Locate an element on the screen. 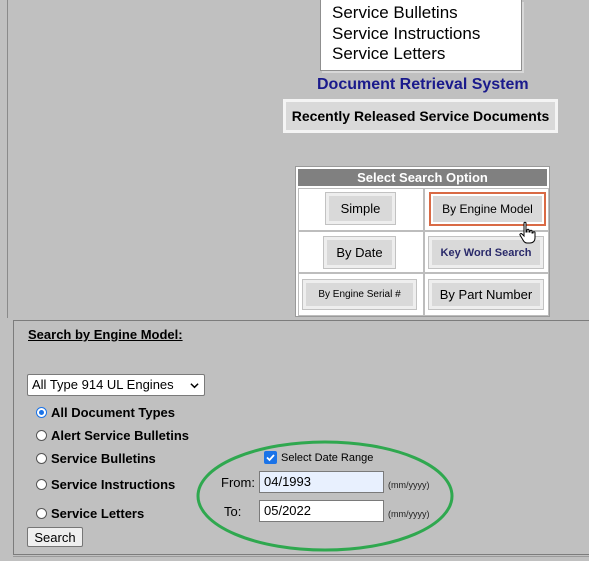 This screenshot has height=561, width=589. chevron-down-icon is located at coordinates (194, 386).